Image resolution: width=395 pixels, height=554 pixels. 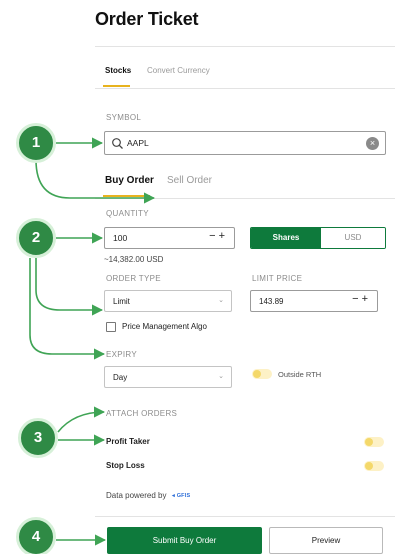 What do you see at coordinates (117, 143) in the screenshot?
I see `search-icon` at bounding box center [117, 143].